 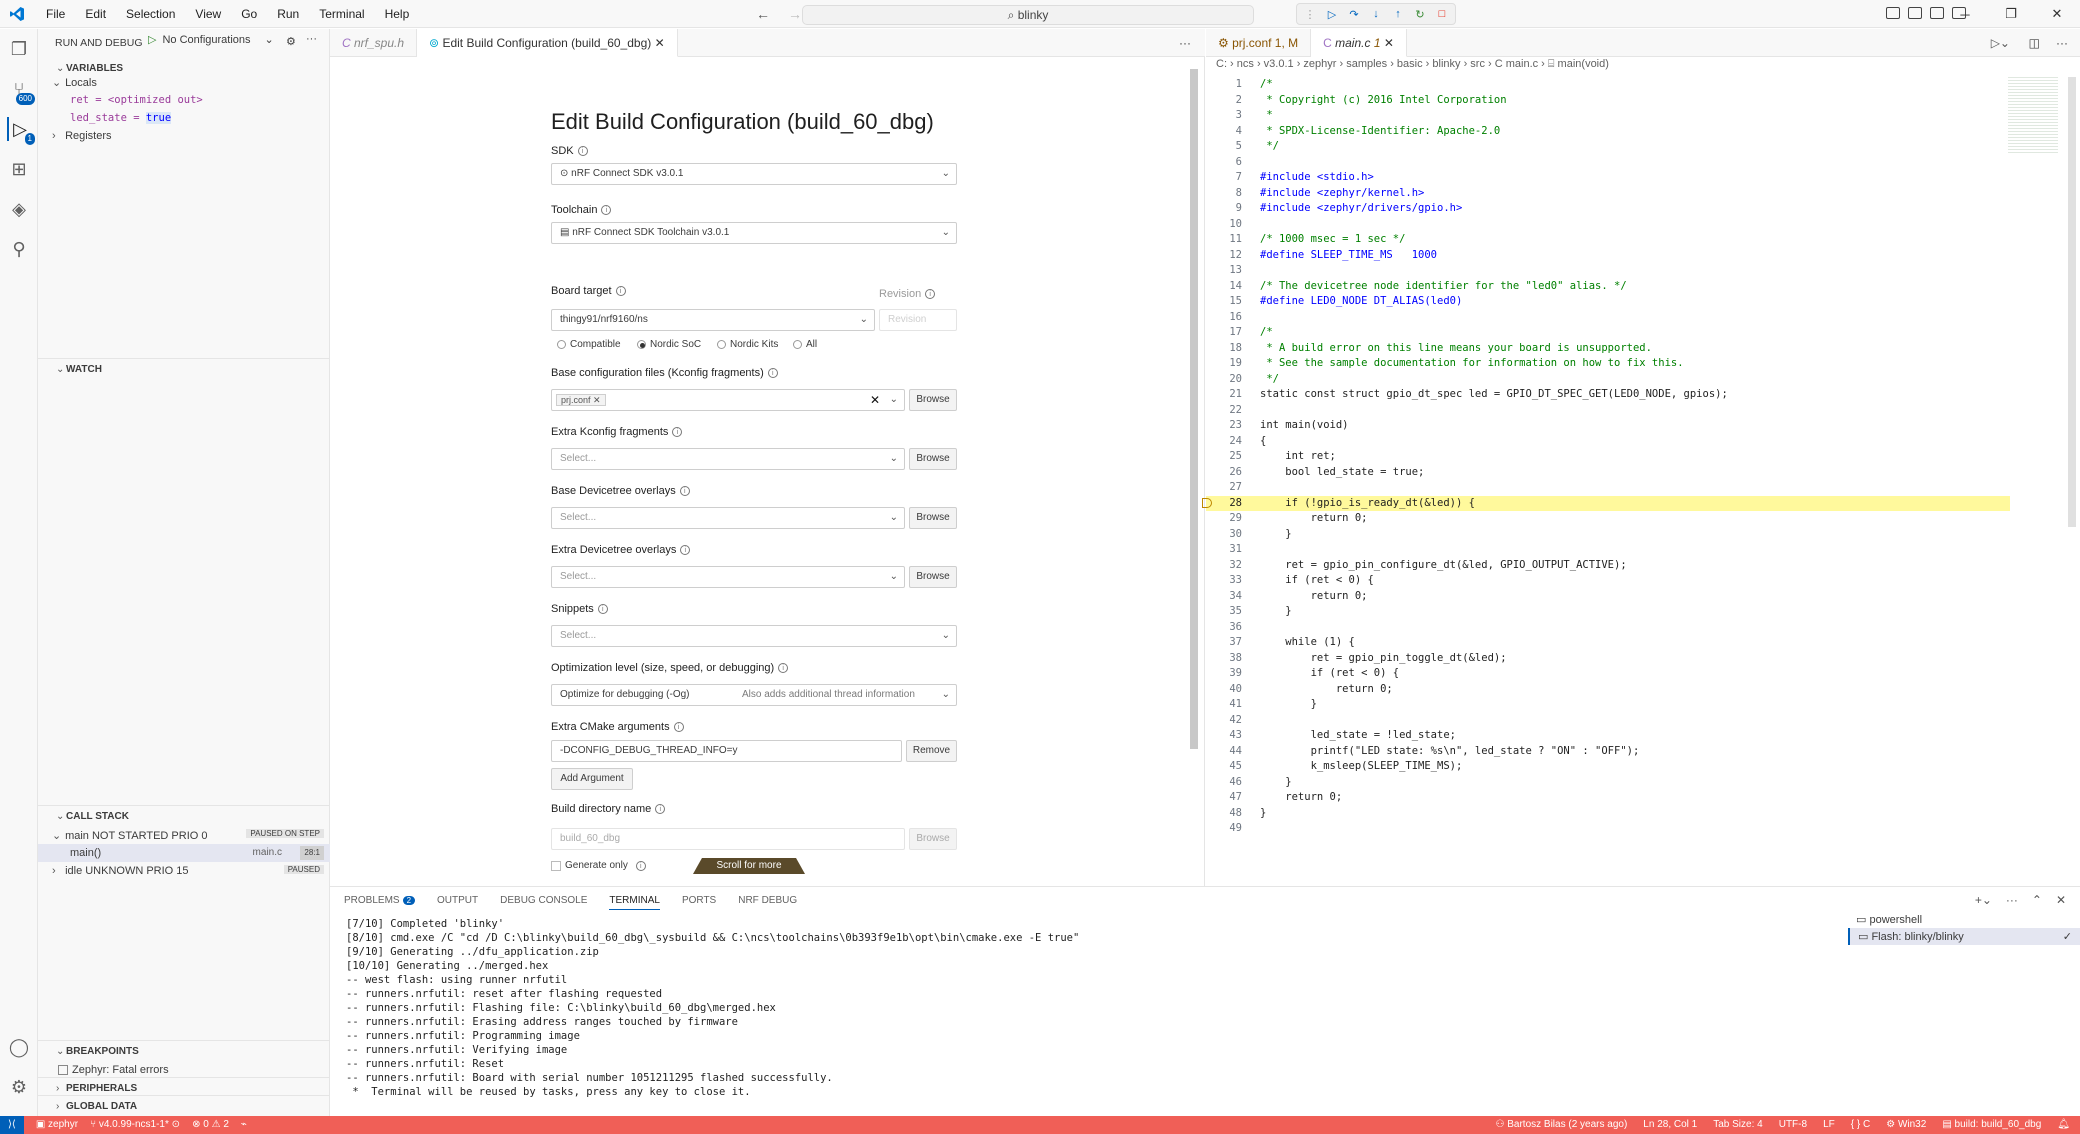 What do you see at coordinates (150, 14) in the screenshot?
I see `menu-selection: Selection` at bounding box center [150, 14].